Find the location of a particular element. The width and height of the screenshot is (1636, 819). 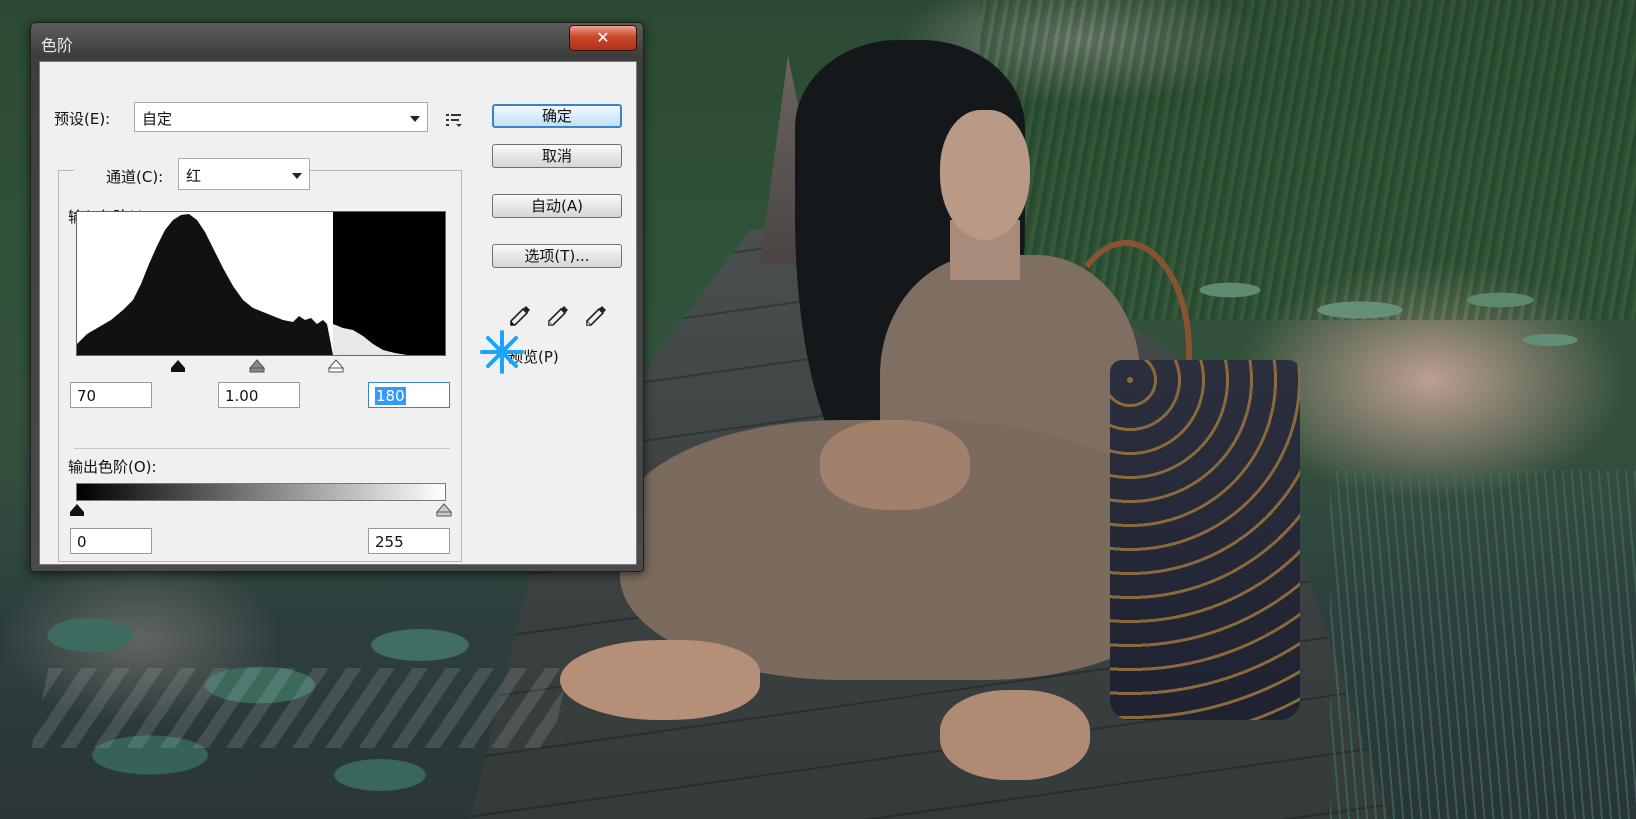

output-slider is located at coordinates (263, 511).